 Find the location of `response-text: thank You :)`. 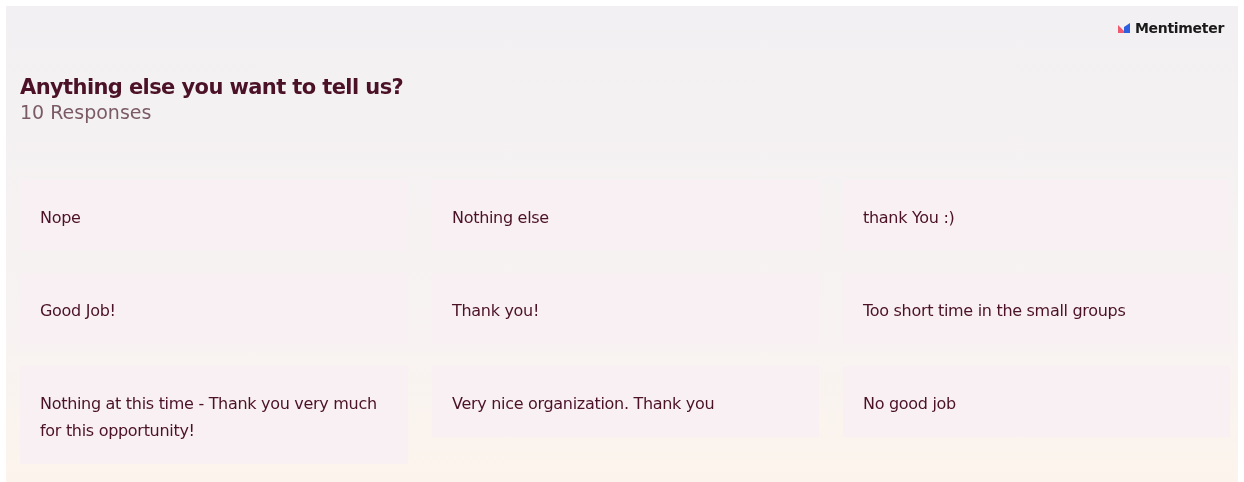

response-text: thank You :) is located at coordinates (909, 218).